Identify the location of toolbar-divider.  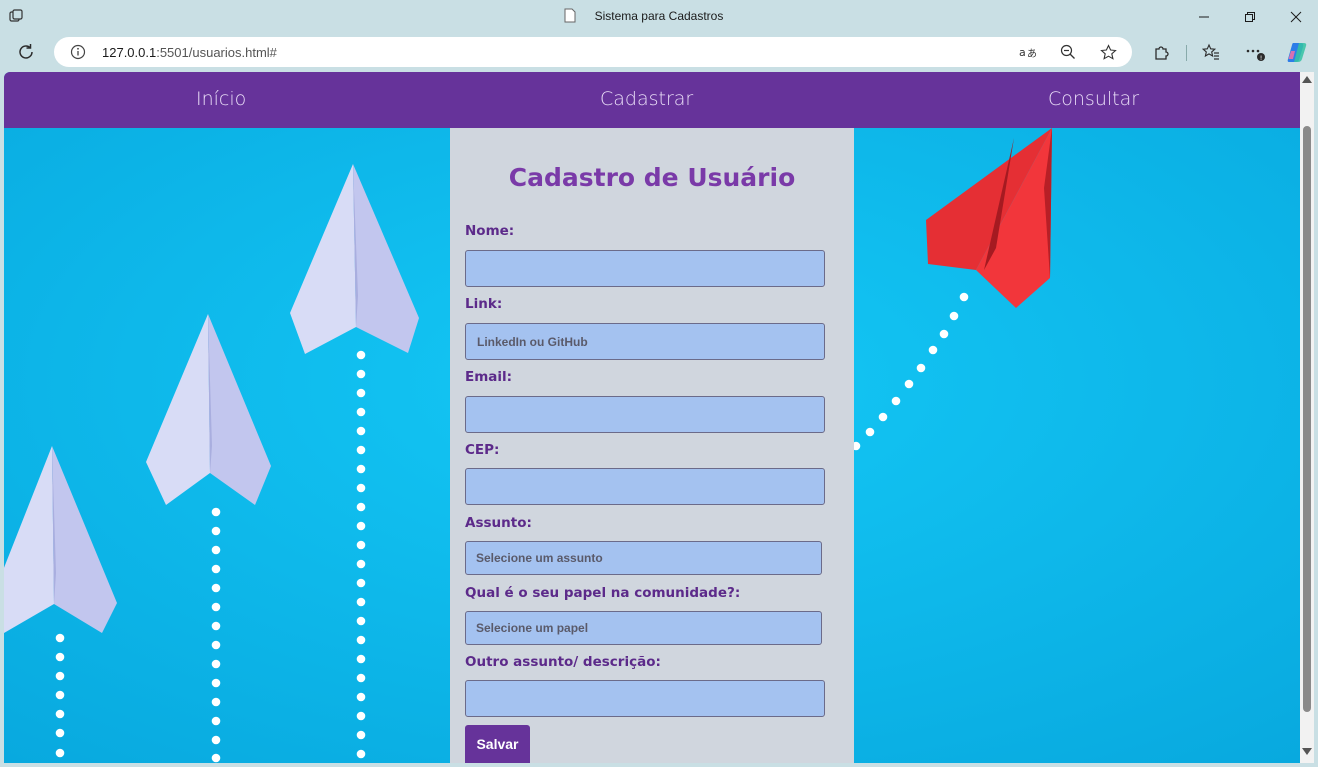
(1186, 53).